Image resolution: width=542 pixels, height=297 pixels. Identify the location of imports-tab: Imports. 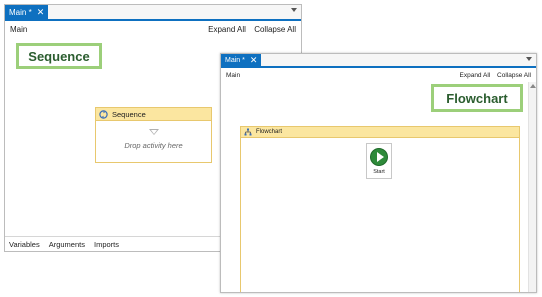
(106, 244).